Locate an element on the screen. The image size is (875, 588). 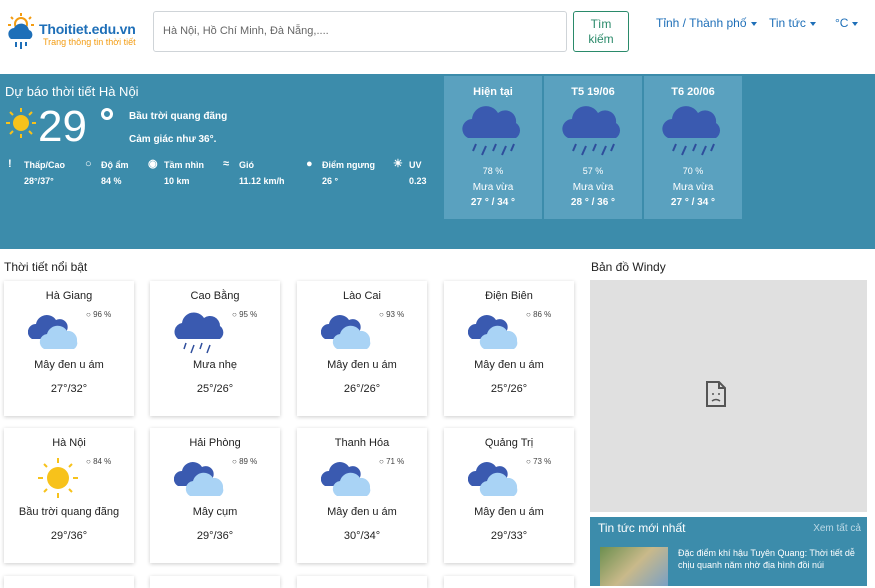
weather-card: Hà Giang ○ 96 % Mây đen u ám 27°/32° is located at coordinates (69, 348).